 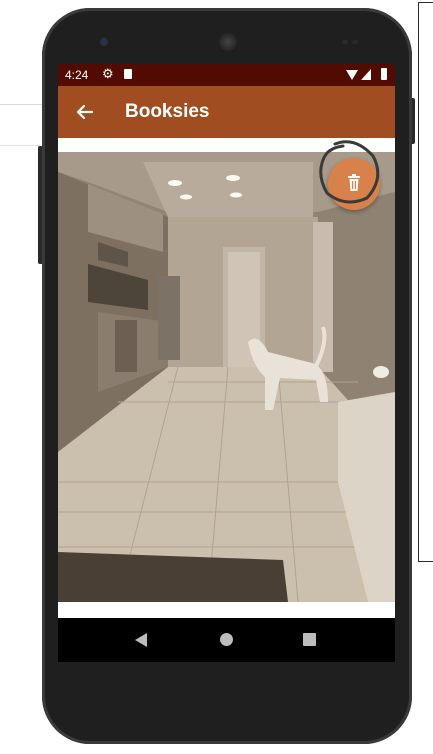 What do you see at coordinates (345, 42) in the screenshot?
I see `proximity-sensor` at bounding box center [345, 42].